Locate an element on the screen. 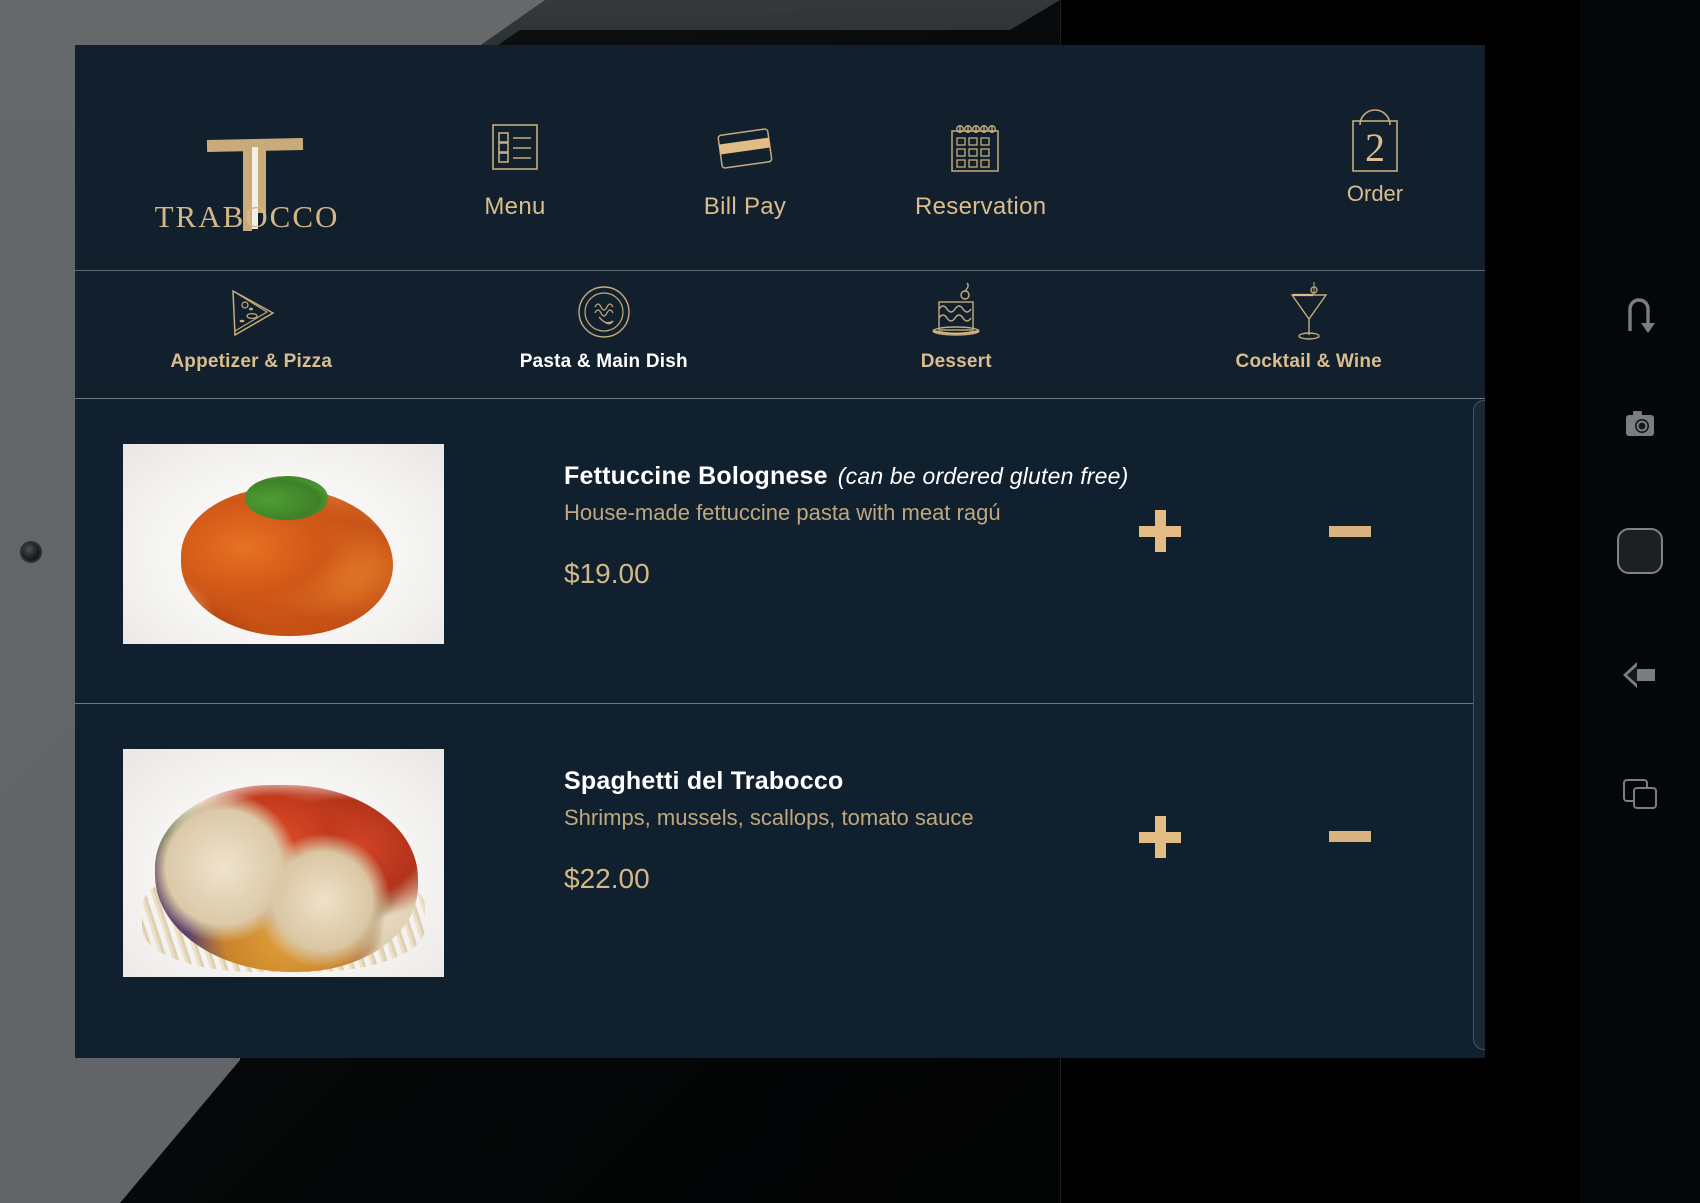 This screenshot has width=1700, height=1203. trabocco-t-mark-icon is located at coordinates (247, 160).